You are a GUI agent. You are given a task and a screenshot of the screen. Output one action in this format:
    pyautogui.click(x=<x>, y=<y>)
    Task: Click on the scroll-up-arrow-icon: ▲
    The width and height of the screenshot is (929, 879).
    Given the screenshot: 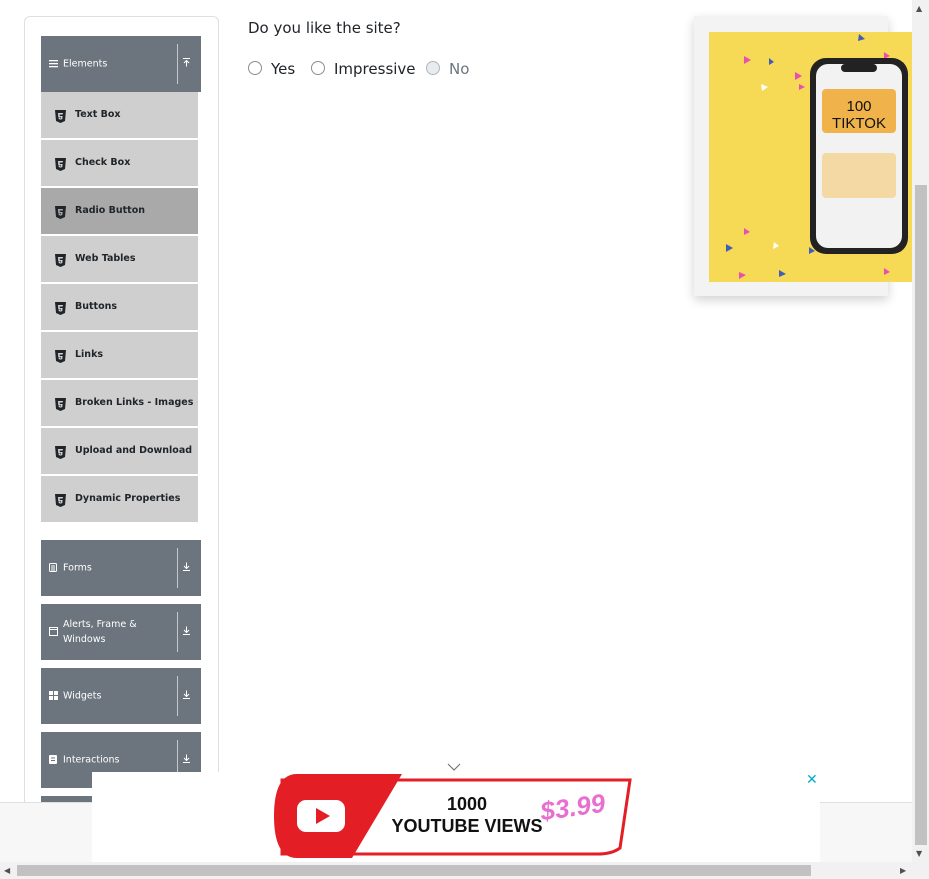 What is the action you would take?
    pyautogui.click(x=919, y=9)
    